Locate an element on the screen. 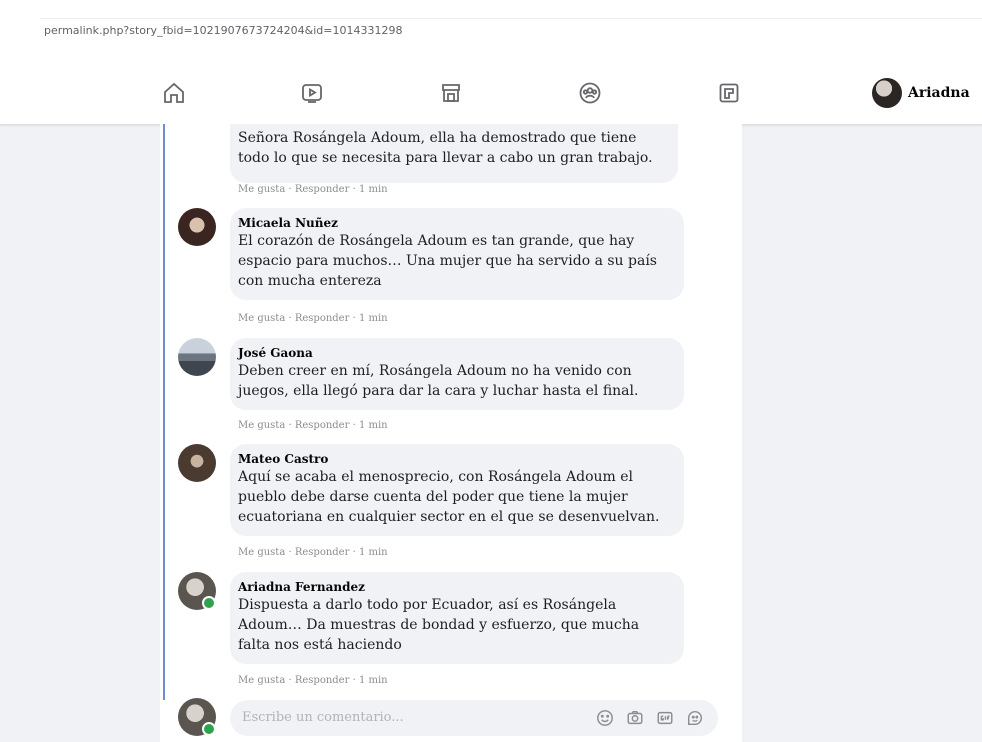  camera-icon is located at coordinates (635, 718).